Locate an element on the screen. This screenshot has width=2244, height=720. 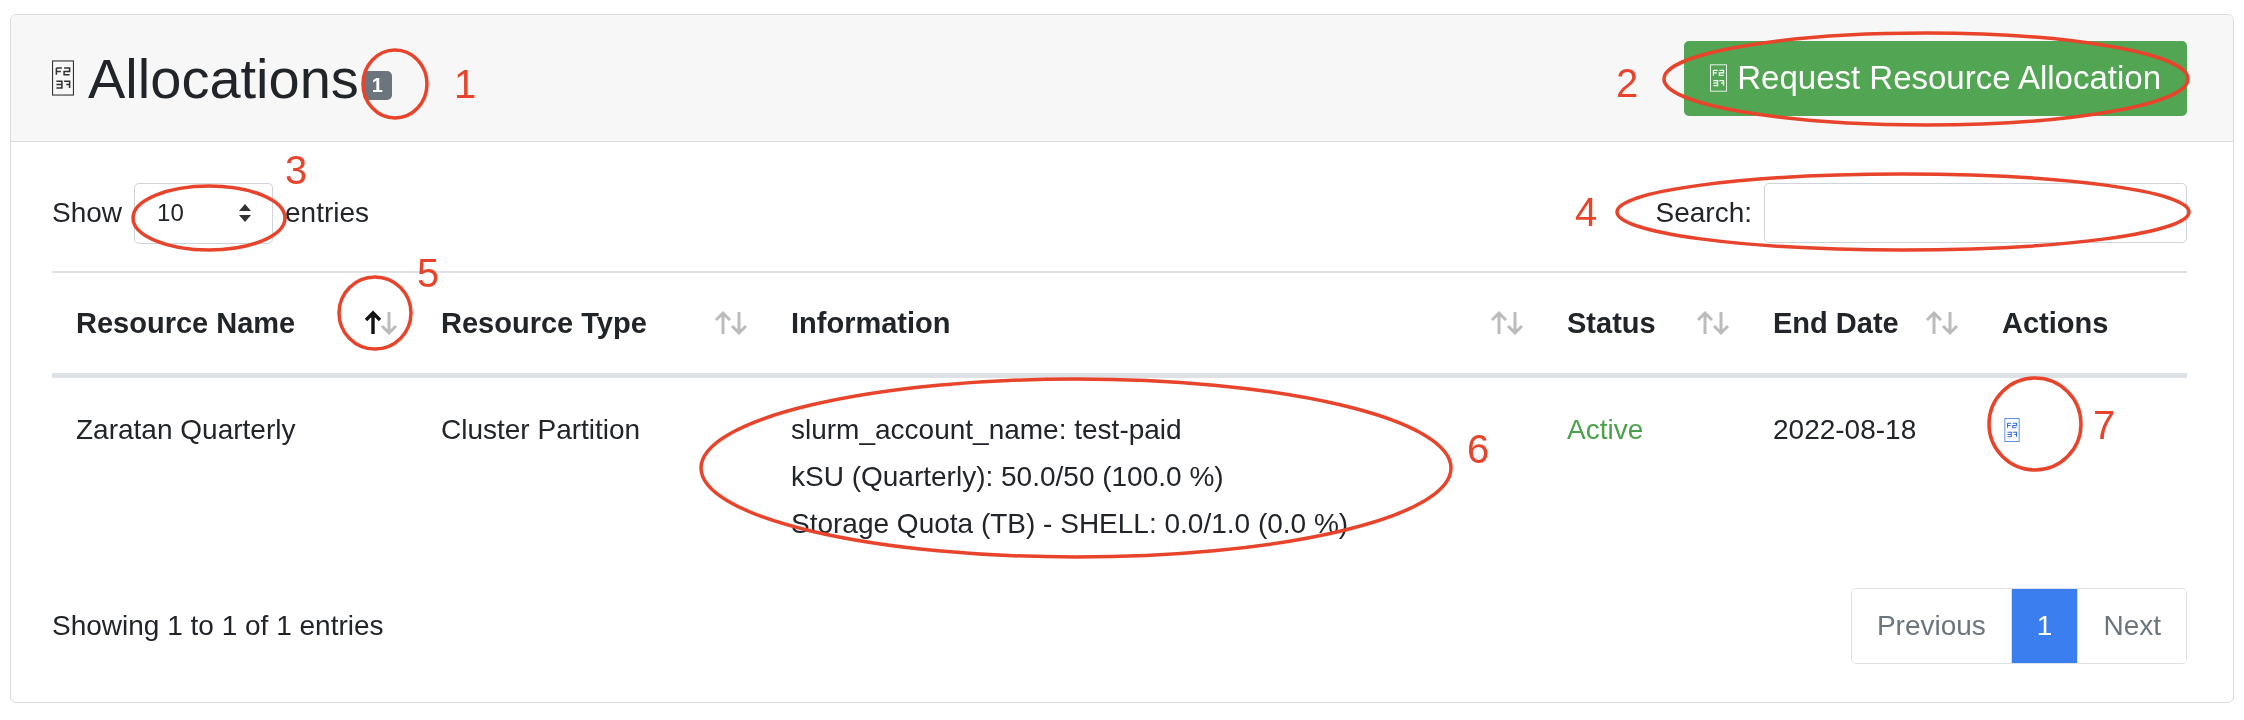
annotation-number: 4 is located at coordinates (1586, 212).